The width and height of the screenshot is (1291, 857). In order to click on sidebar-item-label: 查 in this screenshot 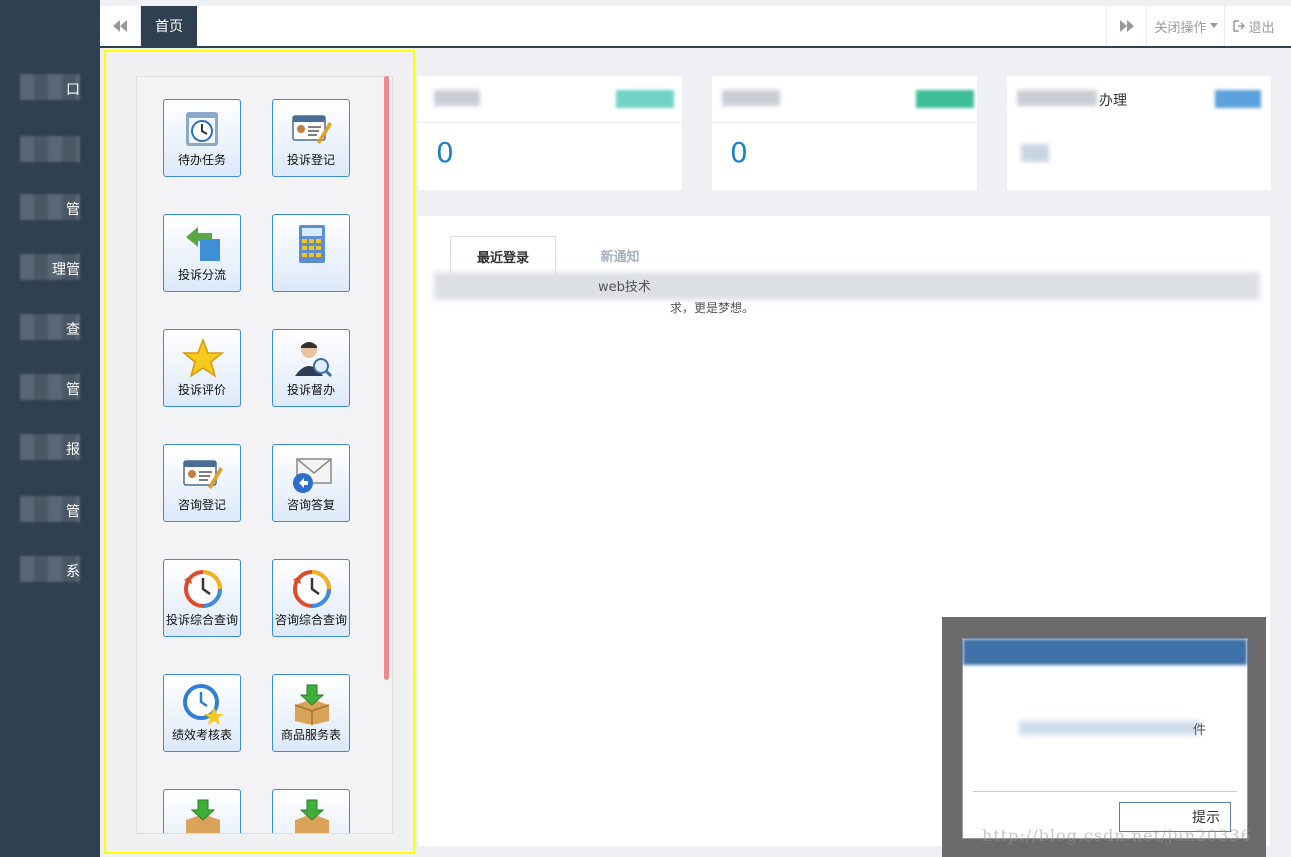, I will do `click(73, 330)`.